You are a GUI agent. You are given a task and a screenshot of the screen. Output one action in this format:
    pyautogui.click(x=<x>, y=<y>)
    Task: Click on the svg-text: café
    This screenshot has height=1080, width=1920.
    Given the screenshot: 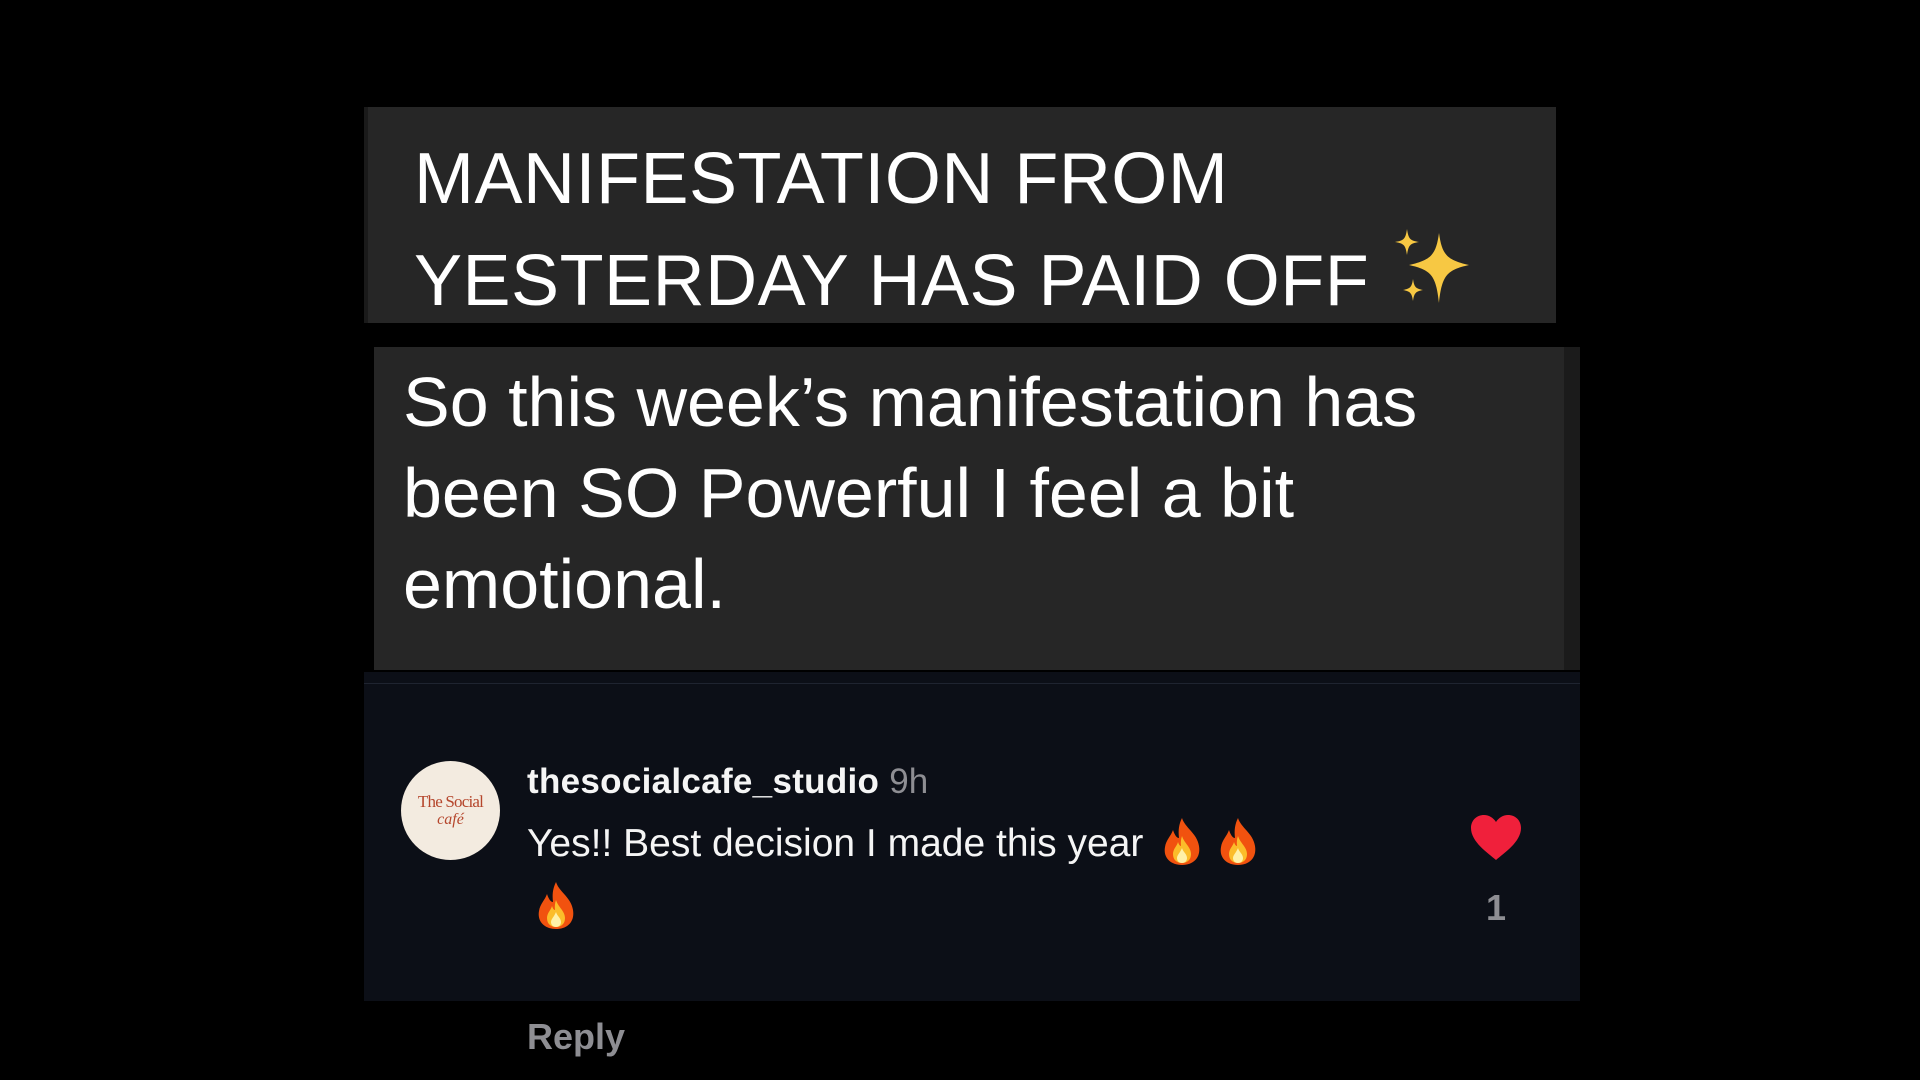 What is the action you would take?
    pyautogui.click(x=451, y=819)
    